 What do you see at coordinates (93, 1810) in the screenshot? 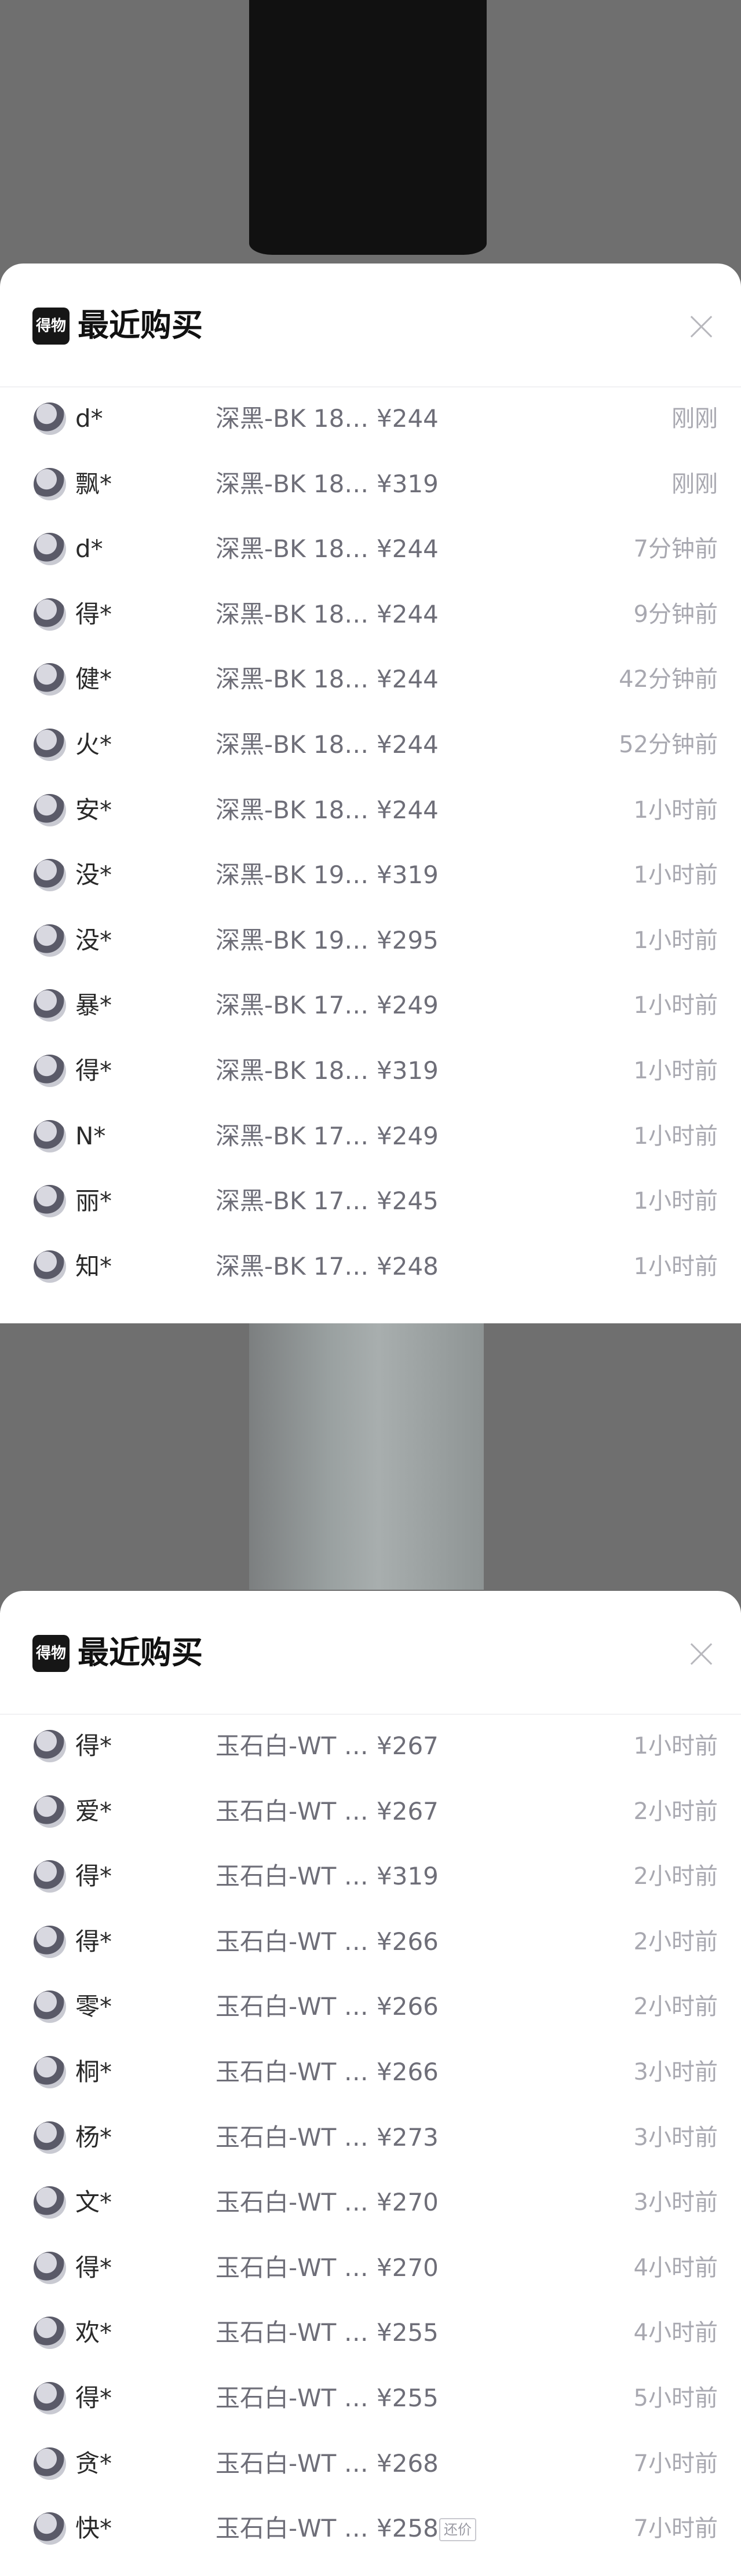
I see `buyer-name: 爱*` at bounding box center [93, 1810].